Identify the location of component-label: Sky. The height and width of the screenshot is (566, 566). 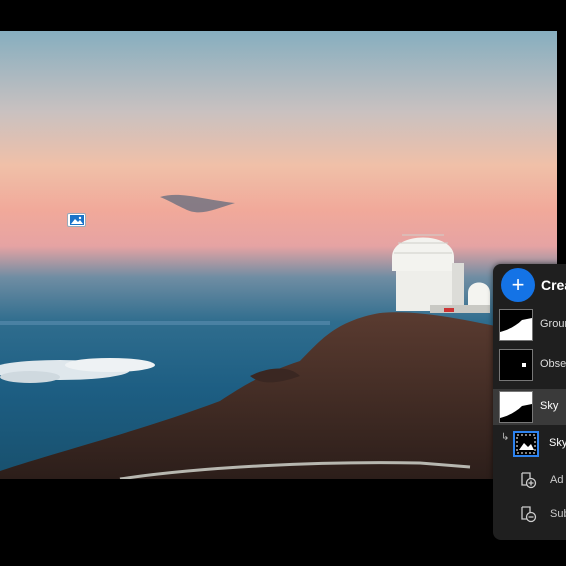
(557, 443).